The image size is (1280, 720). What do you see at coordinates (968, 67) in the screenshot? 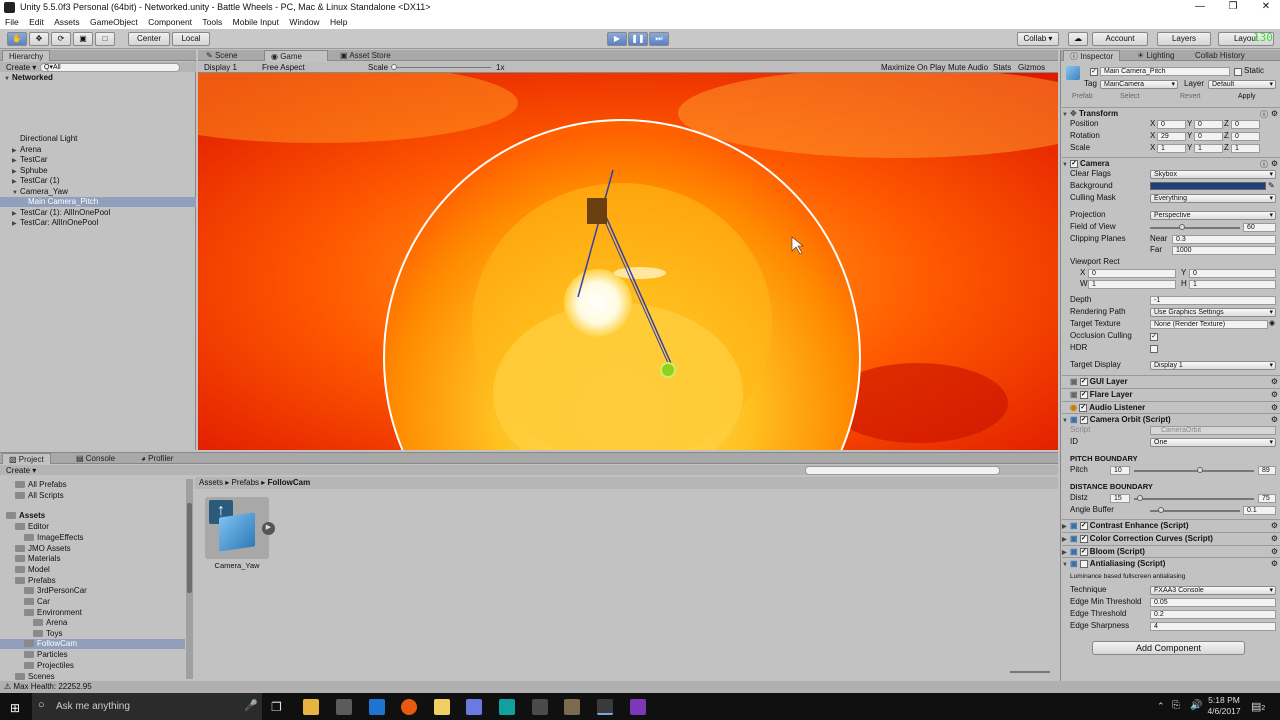
I see `mute-audio-toggle: Mute Audio` at bounding box center [968, 67].